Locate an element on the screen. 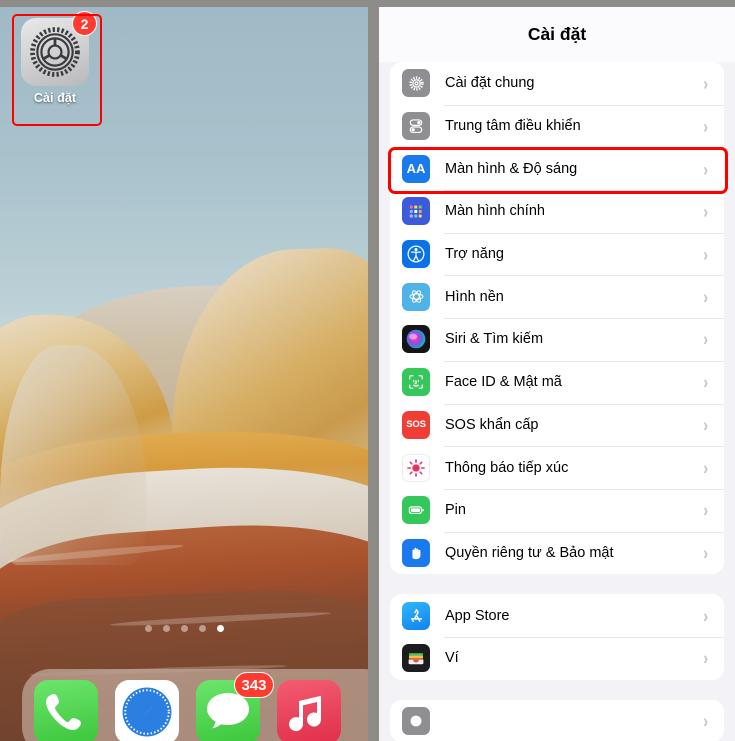  battery-icon is located at coordinates (416, 510).